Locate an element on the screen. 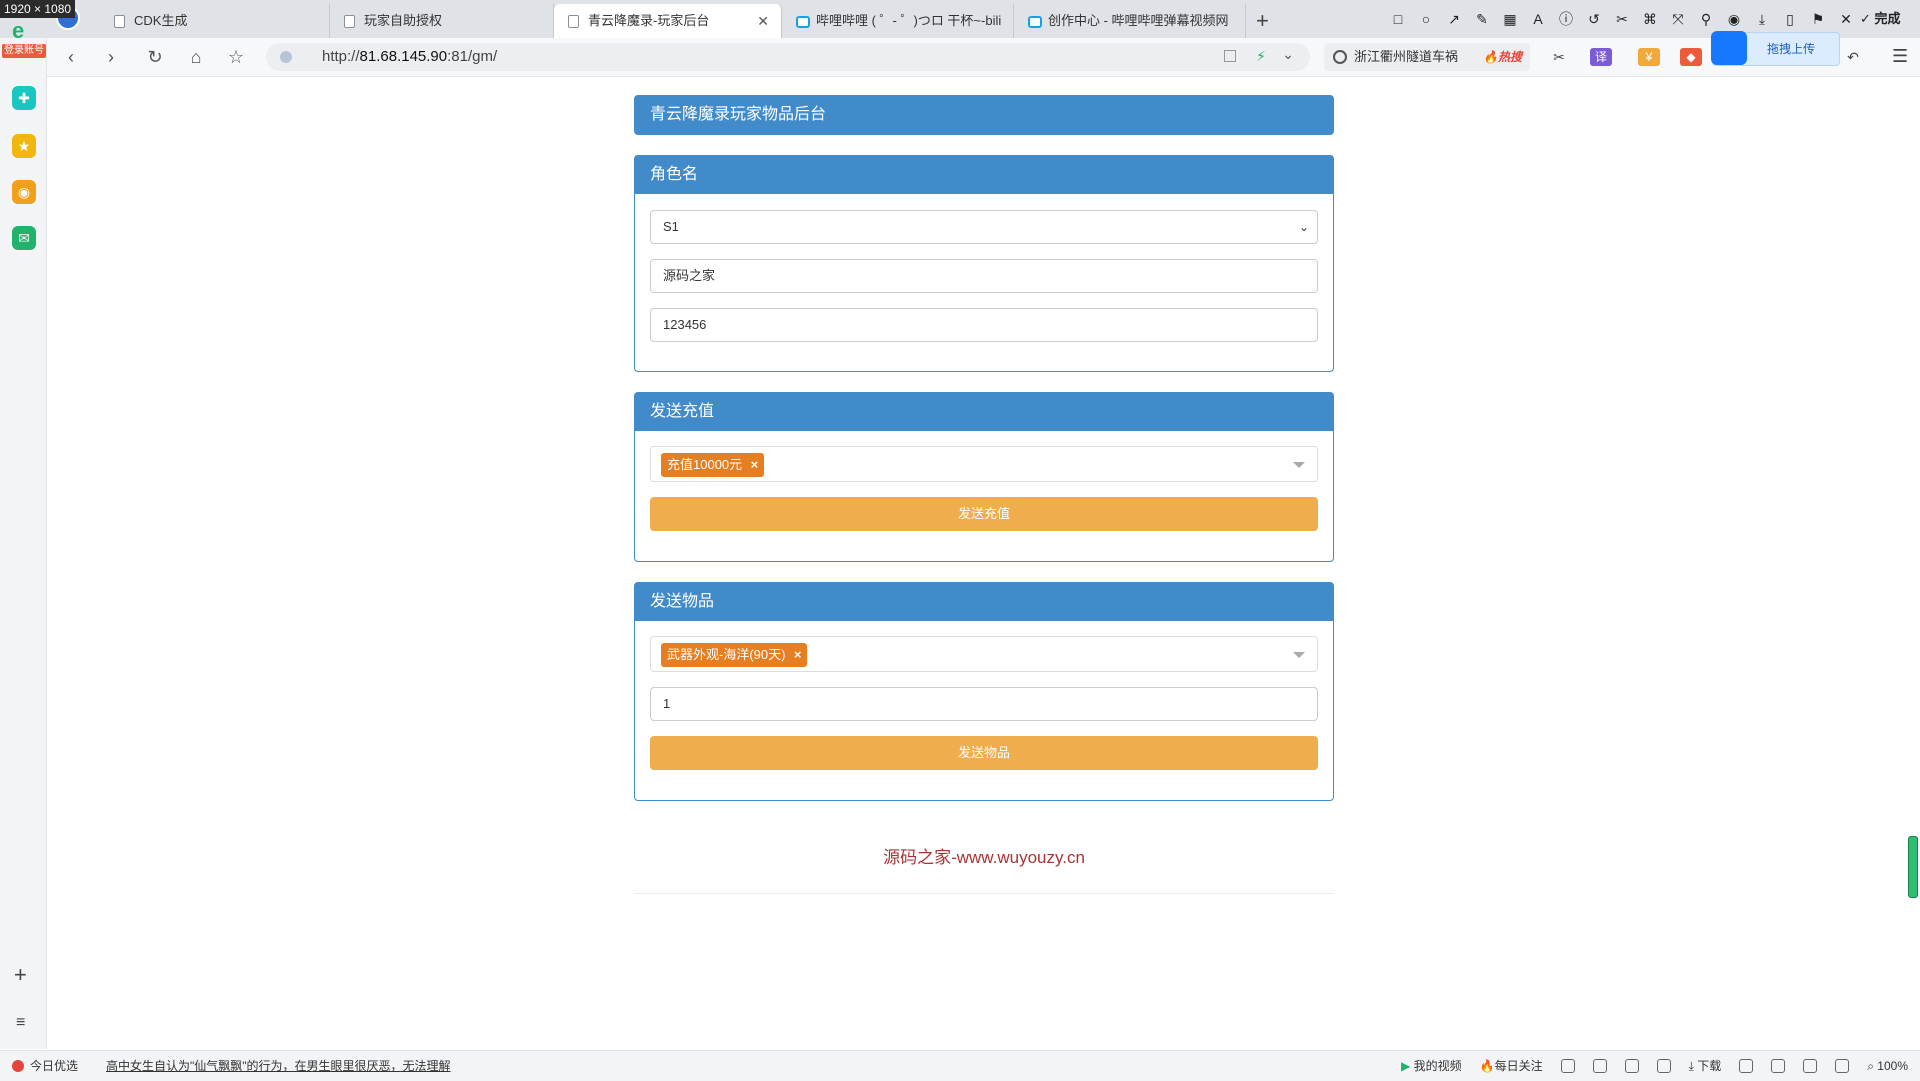 The height and width of the screenshot is (1081, 1920). address-bar: http://81.68.145.90:81/gm/ ⚡ ⌄ is located at coordinates (788, 57).